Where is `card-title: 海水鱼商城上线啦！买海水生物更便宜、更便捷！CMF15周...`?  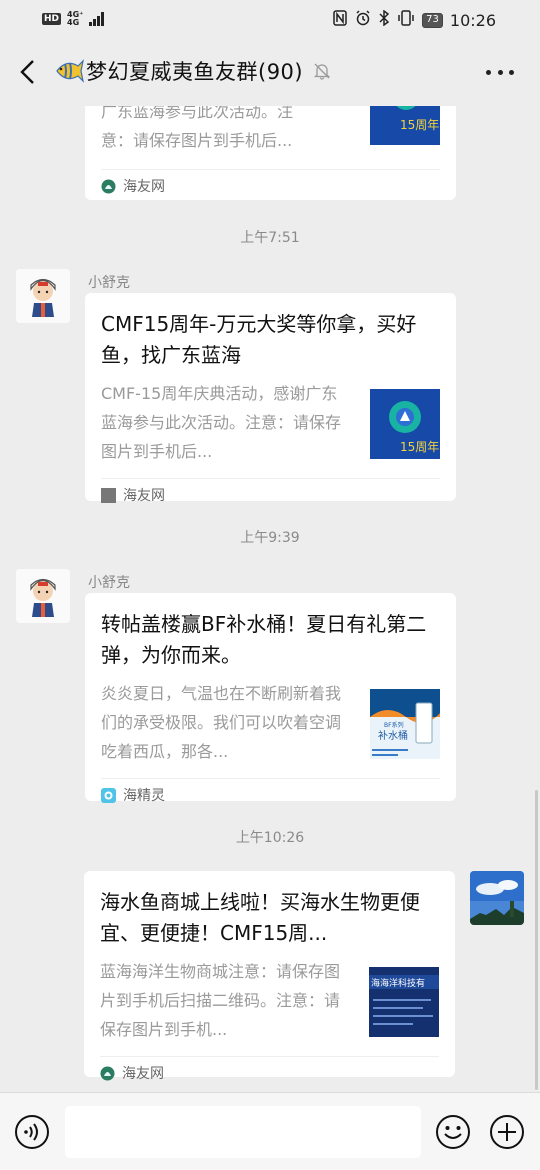 card-title: 海水鱼商城上线啦！买海水生物更便宜、更便捷！CMF15周... is located at coordinates (260, 917).